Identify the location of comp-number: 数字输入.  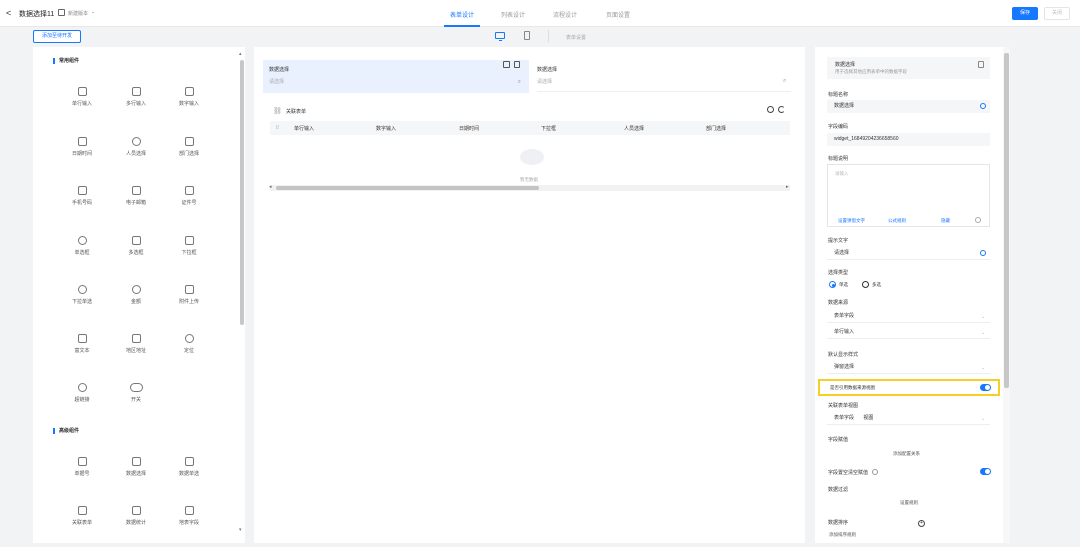
(189, 97).